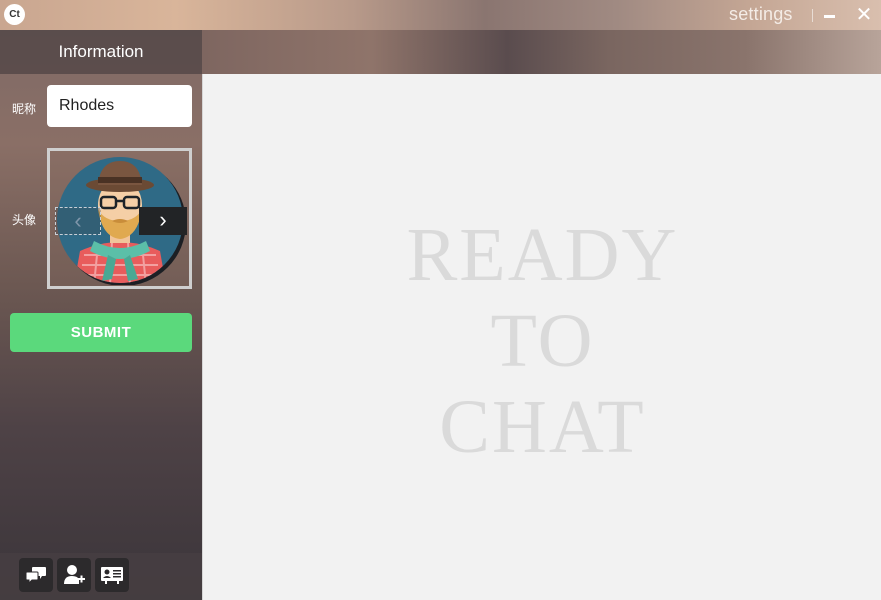 This screenshot has width=881, height=600. I want to click on avatar-prev-button: ‹, so click(78, 221).